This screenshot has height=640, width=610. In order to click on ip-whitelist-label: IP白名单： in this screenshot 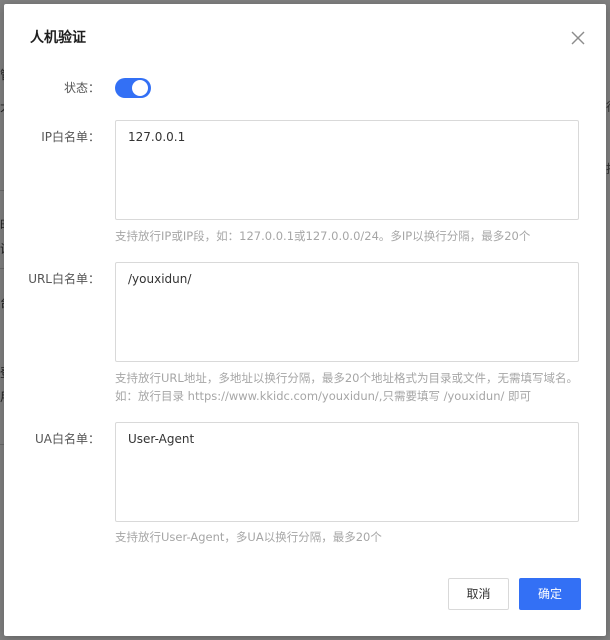, I will do `click(70, 137)`.